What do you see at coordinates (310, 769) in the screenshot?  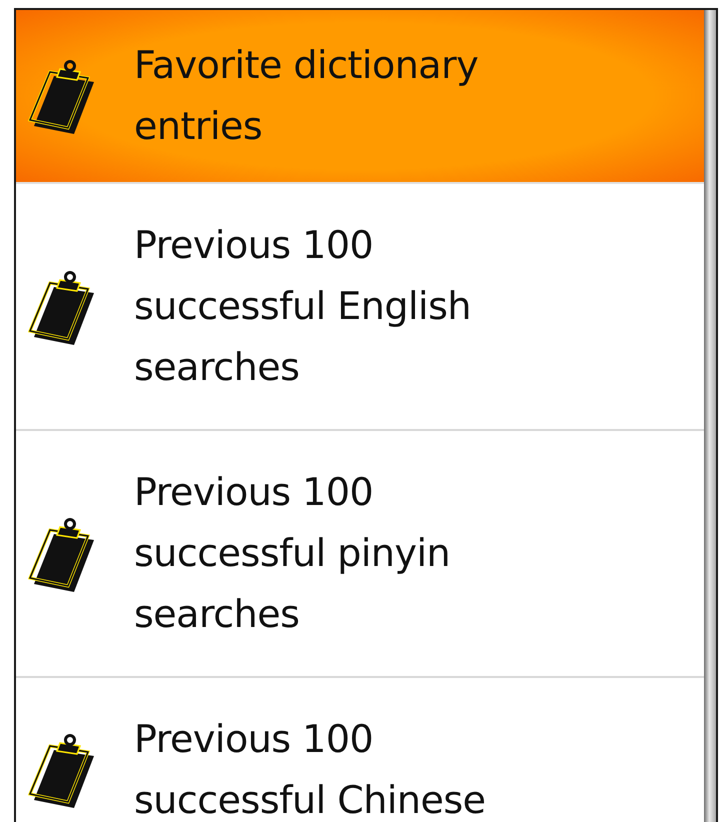 I see `item-label: Previous 100 successful Chinese` at bounding box center [310, 769].